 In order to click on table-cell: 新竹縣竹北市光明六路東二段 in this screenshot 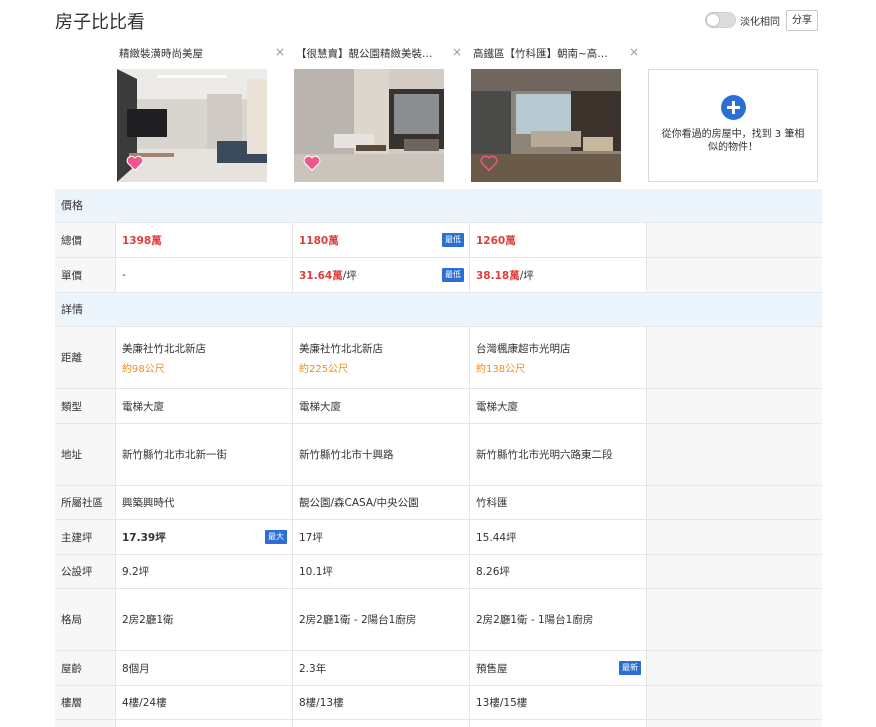, I will do `click(557, 454)`.